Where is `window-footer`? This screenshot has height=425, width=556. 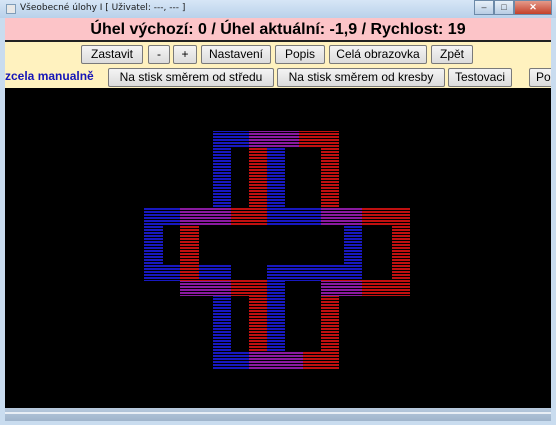 window-footer is located at coordinates (278, 414).